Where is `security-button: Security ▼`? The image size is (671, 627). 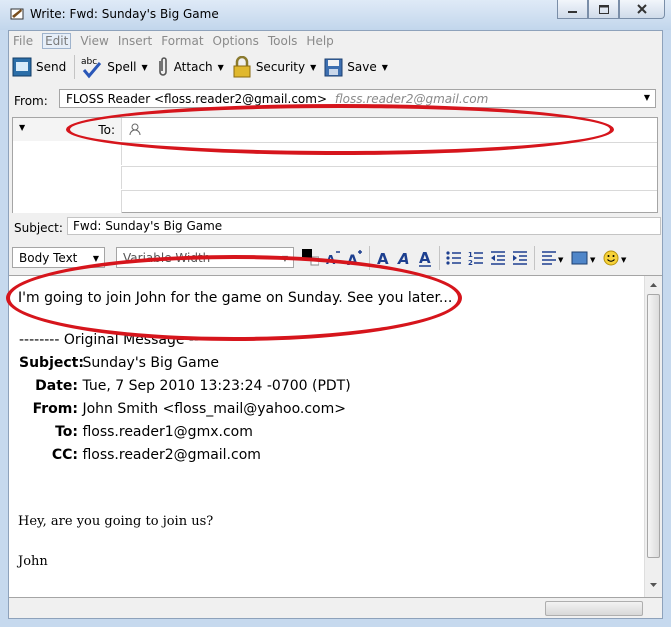
security-button: Security ▼ is located at coordinates (274, 67).